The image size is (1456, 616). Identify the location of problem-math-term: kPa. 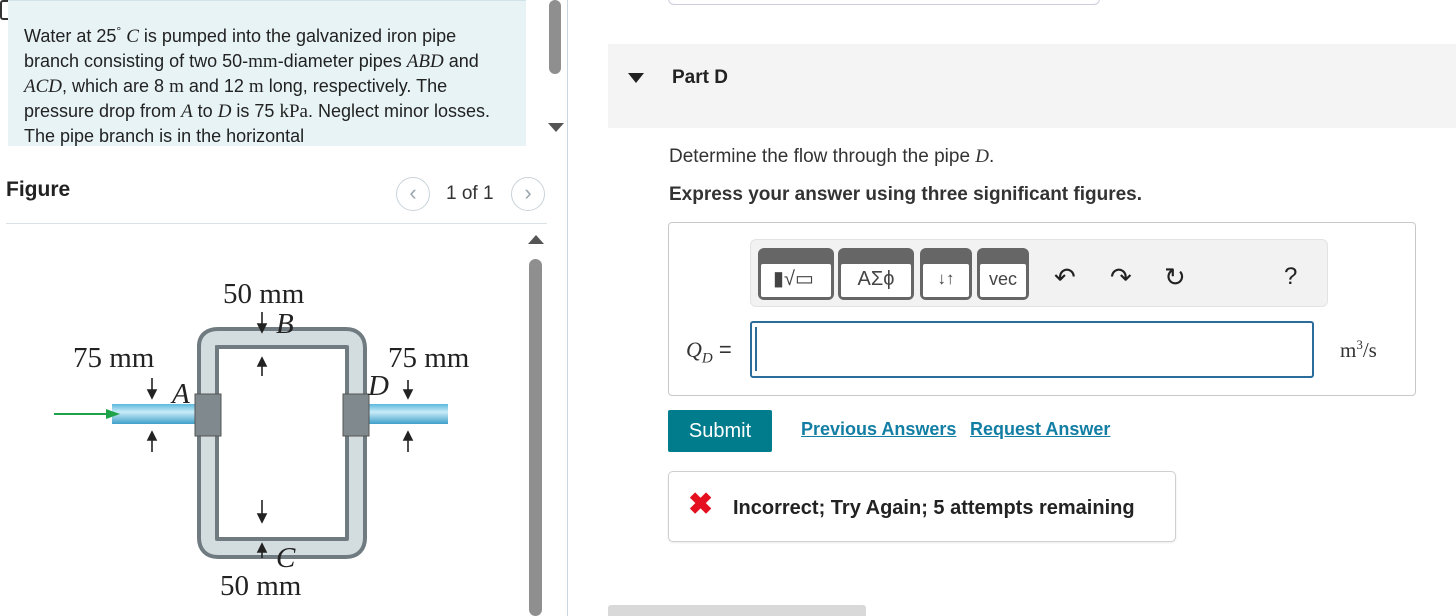
(293, 111).